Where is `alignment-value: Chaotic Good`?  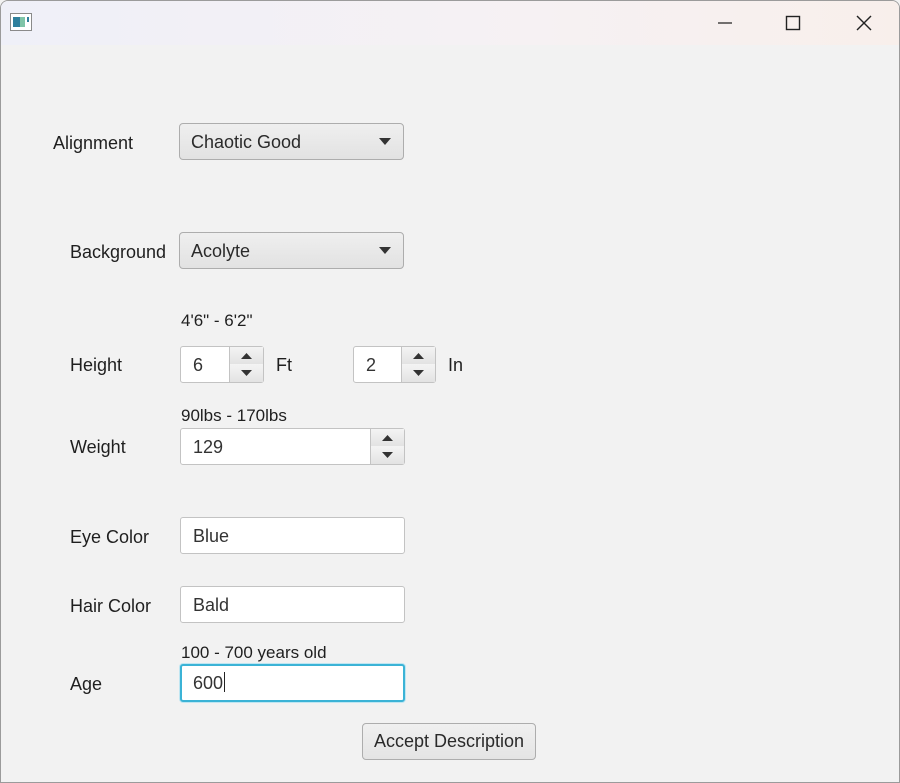 alignment-value: Chaotic Good is located at coordinates (246, 142).